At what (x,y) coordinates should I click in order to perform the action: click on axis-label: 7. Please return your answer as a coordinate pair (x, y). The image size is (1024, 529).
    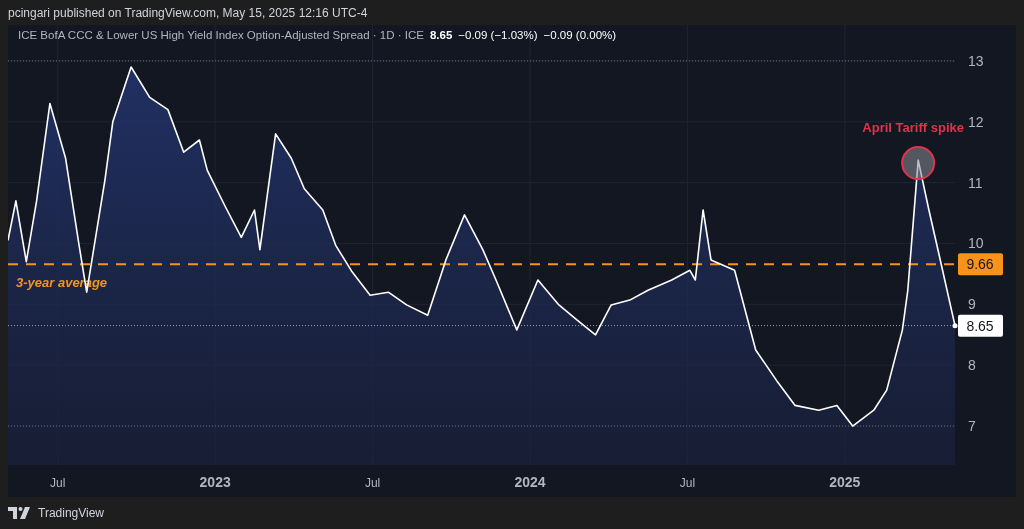
    Looking at the image, I should click on (972, 426).